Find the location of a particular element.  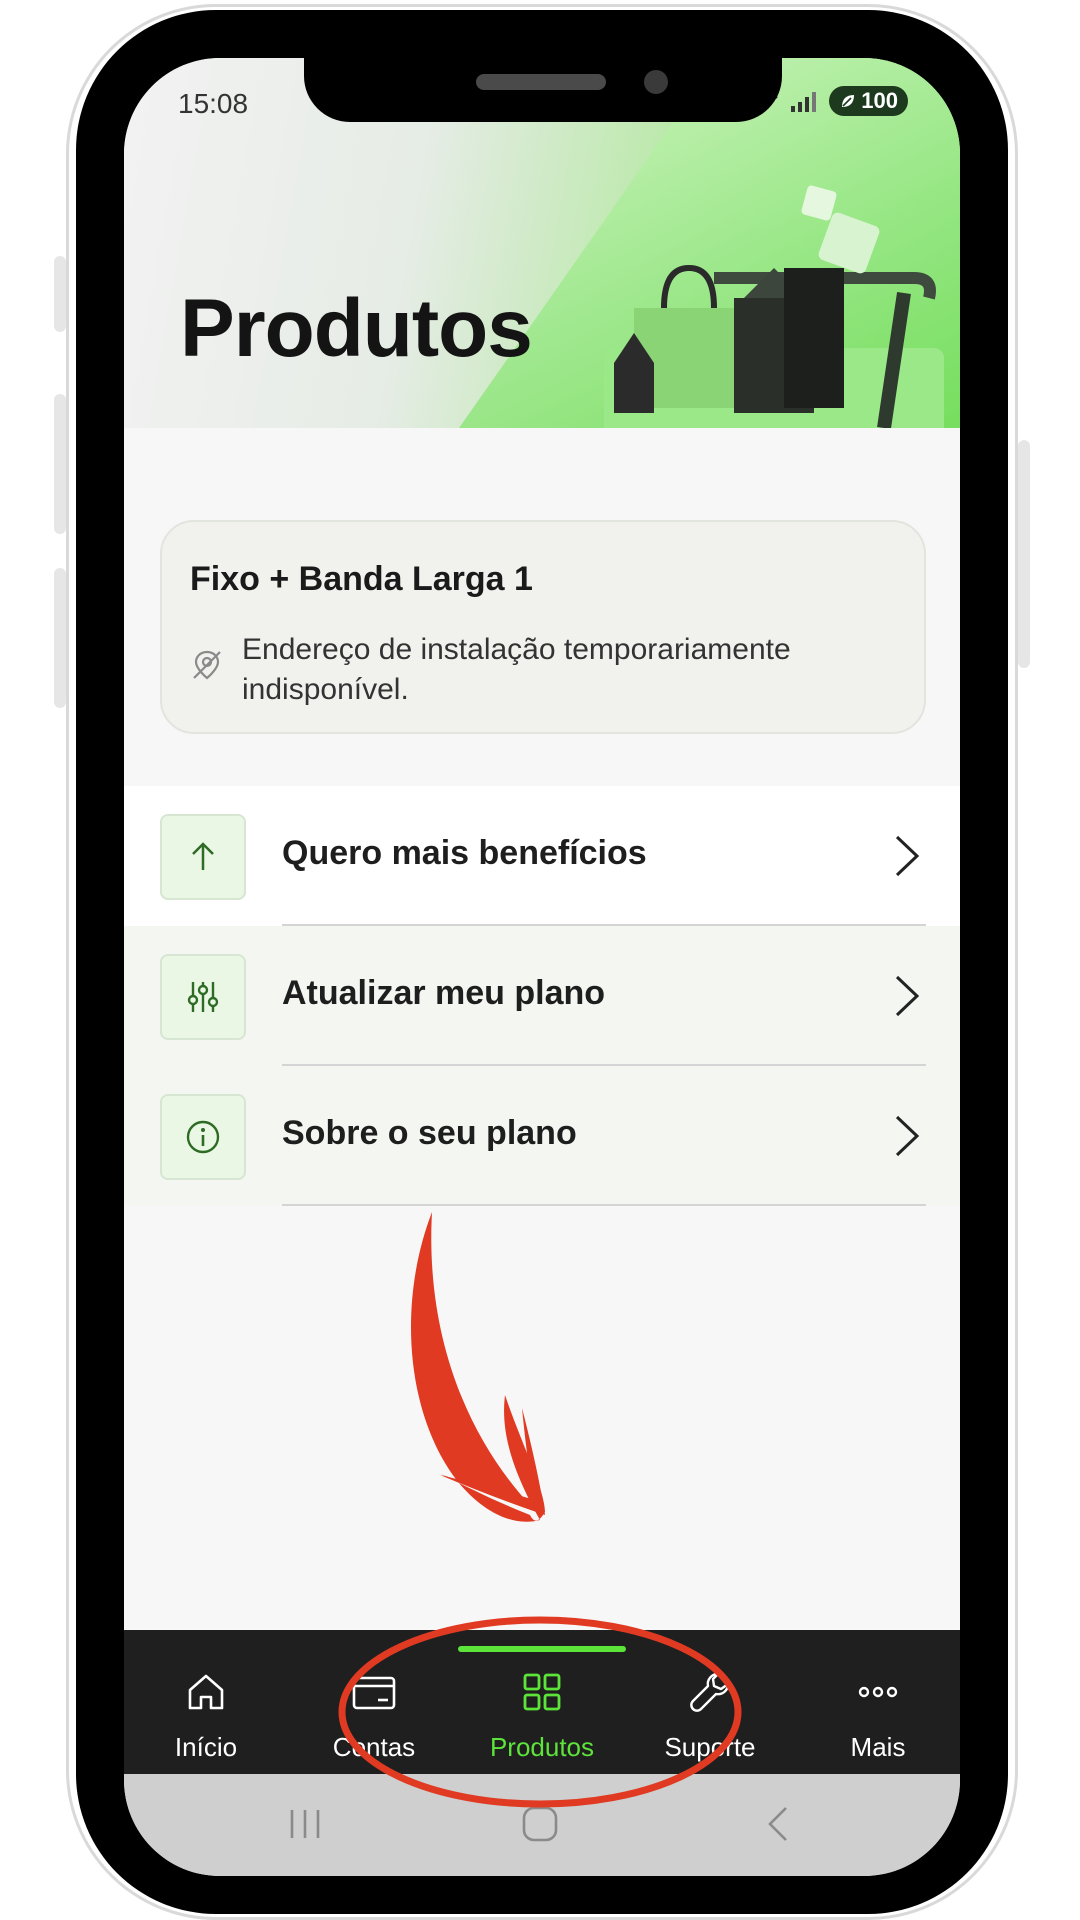

nav-item-inicio: Início is located at coordinates (206, 1720).